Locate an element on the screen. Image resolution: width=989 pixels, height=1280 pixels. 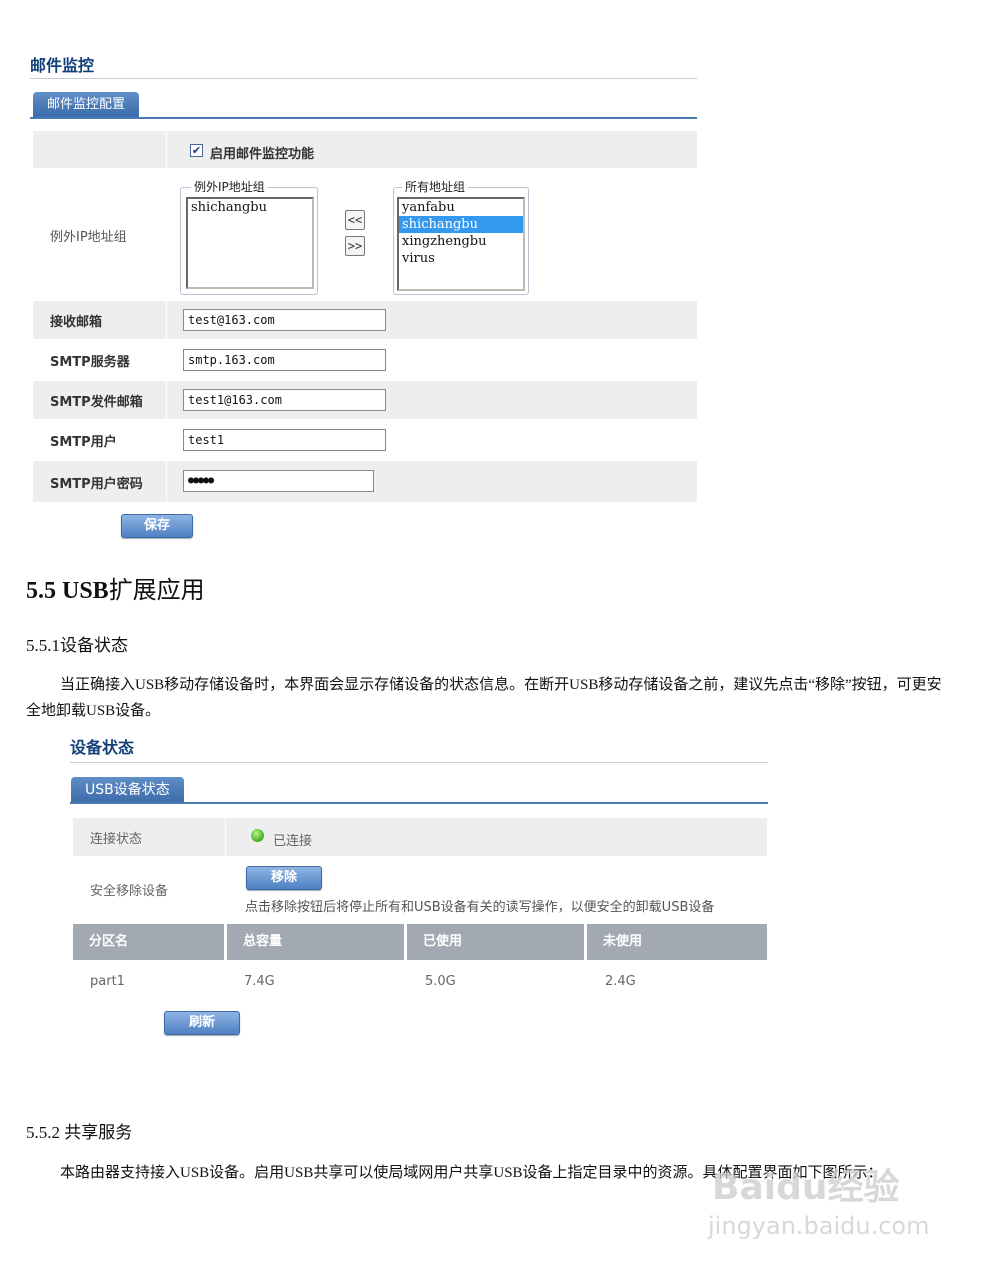
smtp-server-input: smtp.163.com is located at coordinates (284, 360).